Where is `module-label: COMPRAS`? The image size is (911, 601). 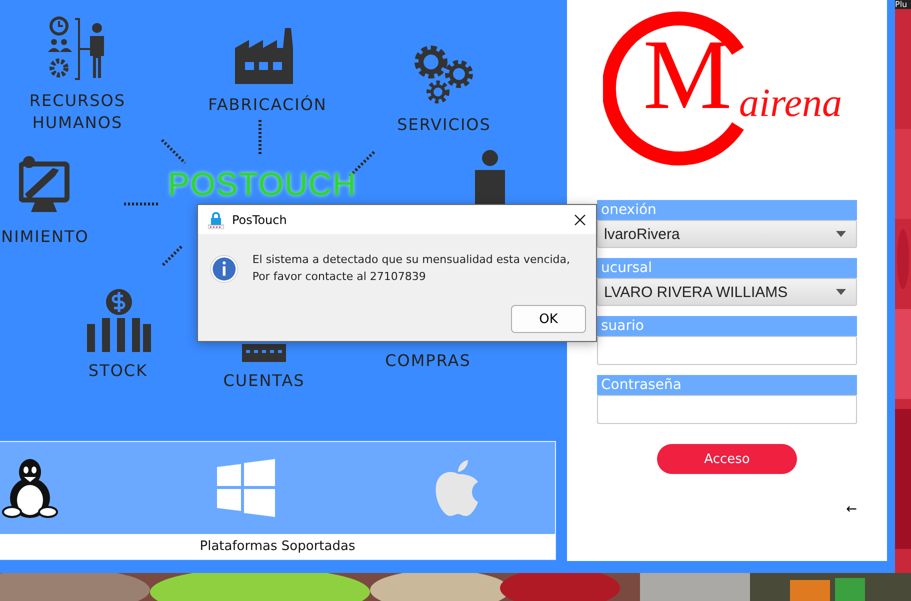 module-label: COMPRAS is located at coordinates (428, 361).